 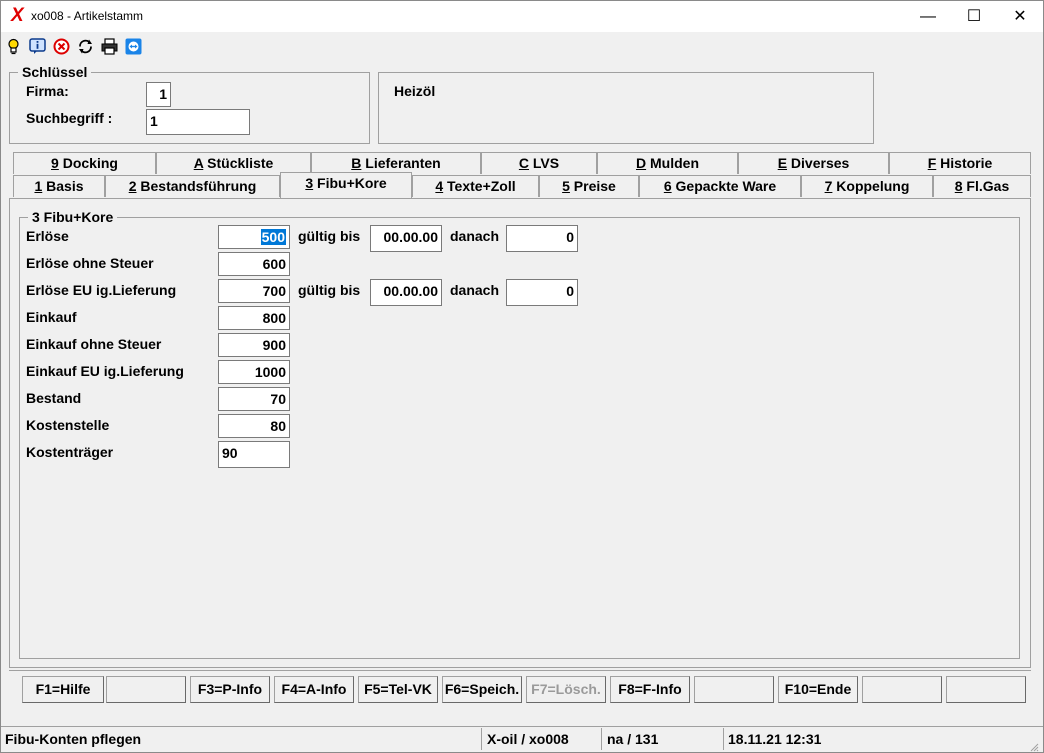 What do you see at coordinates (233, 163) in the screenshot?
I see `tab-stueckliste: A Stückliste` at bounding box center [233, 163].